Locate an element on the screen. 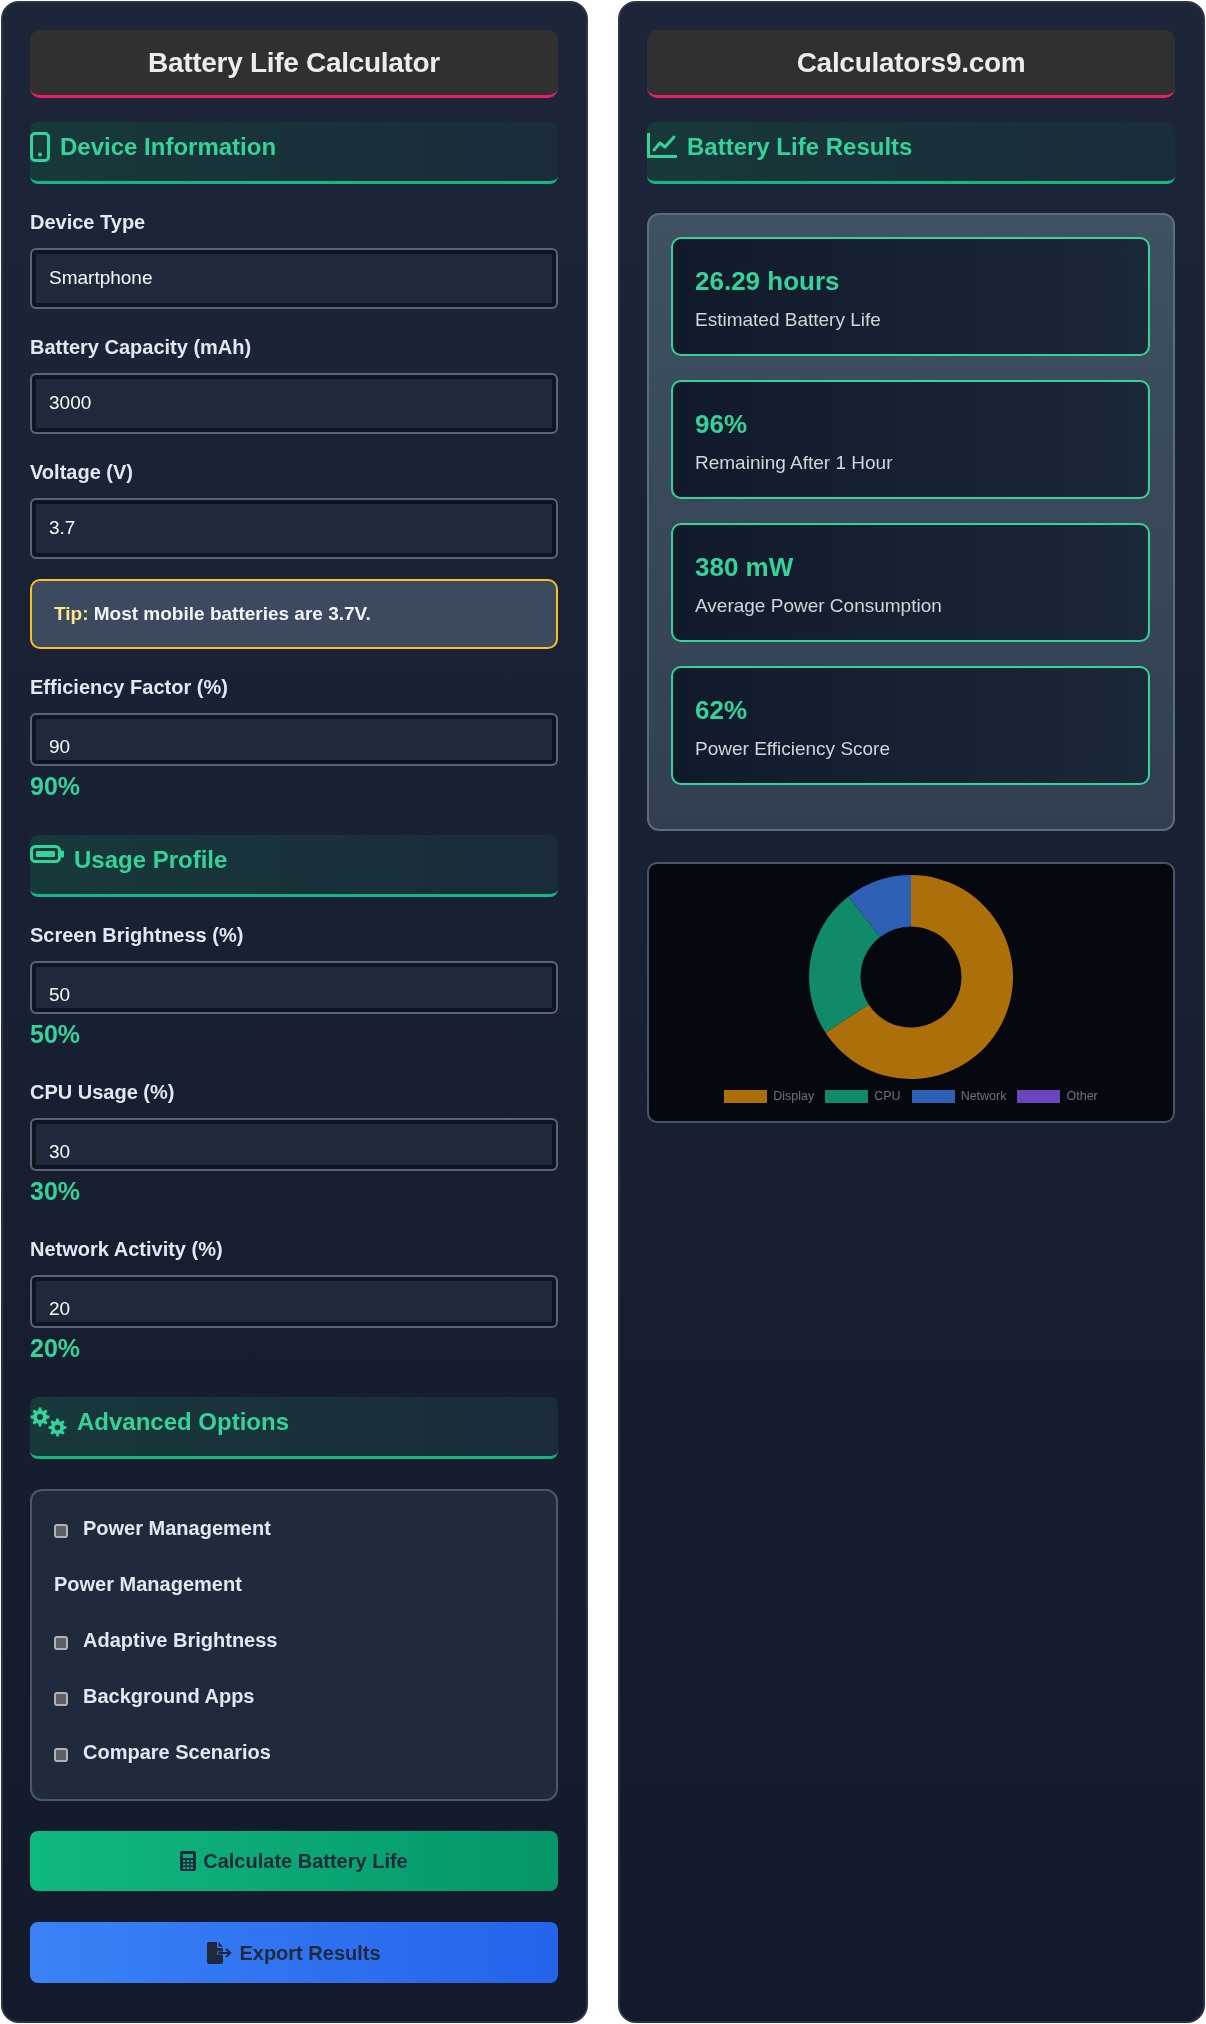  field-label: CPU Usage (%) is located at coordinates (103, 1092).